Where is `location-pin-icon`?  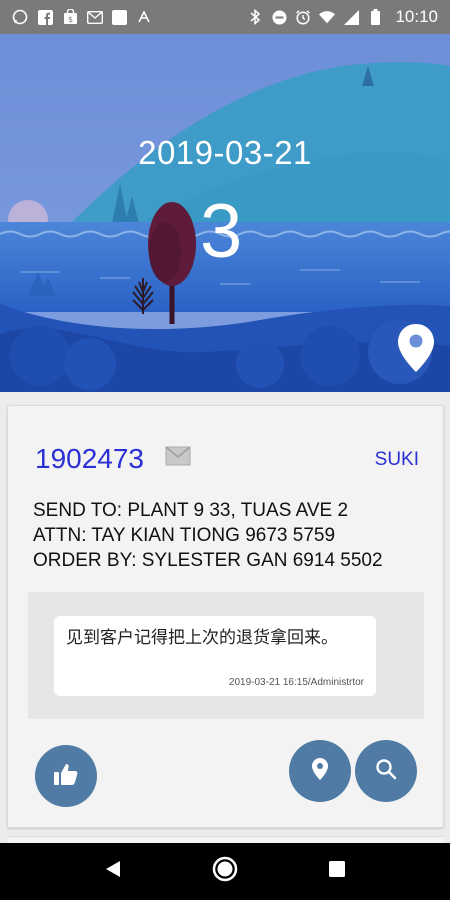
location-pin-icon is located at coordinates (320, 771).